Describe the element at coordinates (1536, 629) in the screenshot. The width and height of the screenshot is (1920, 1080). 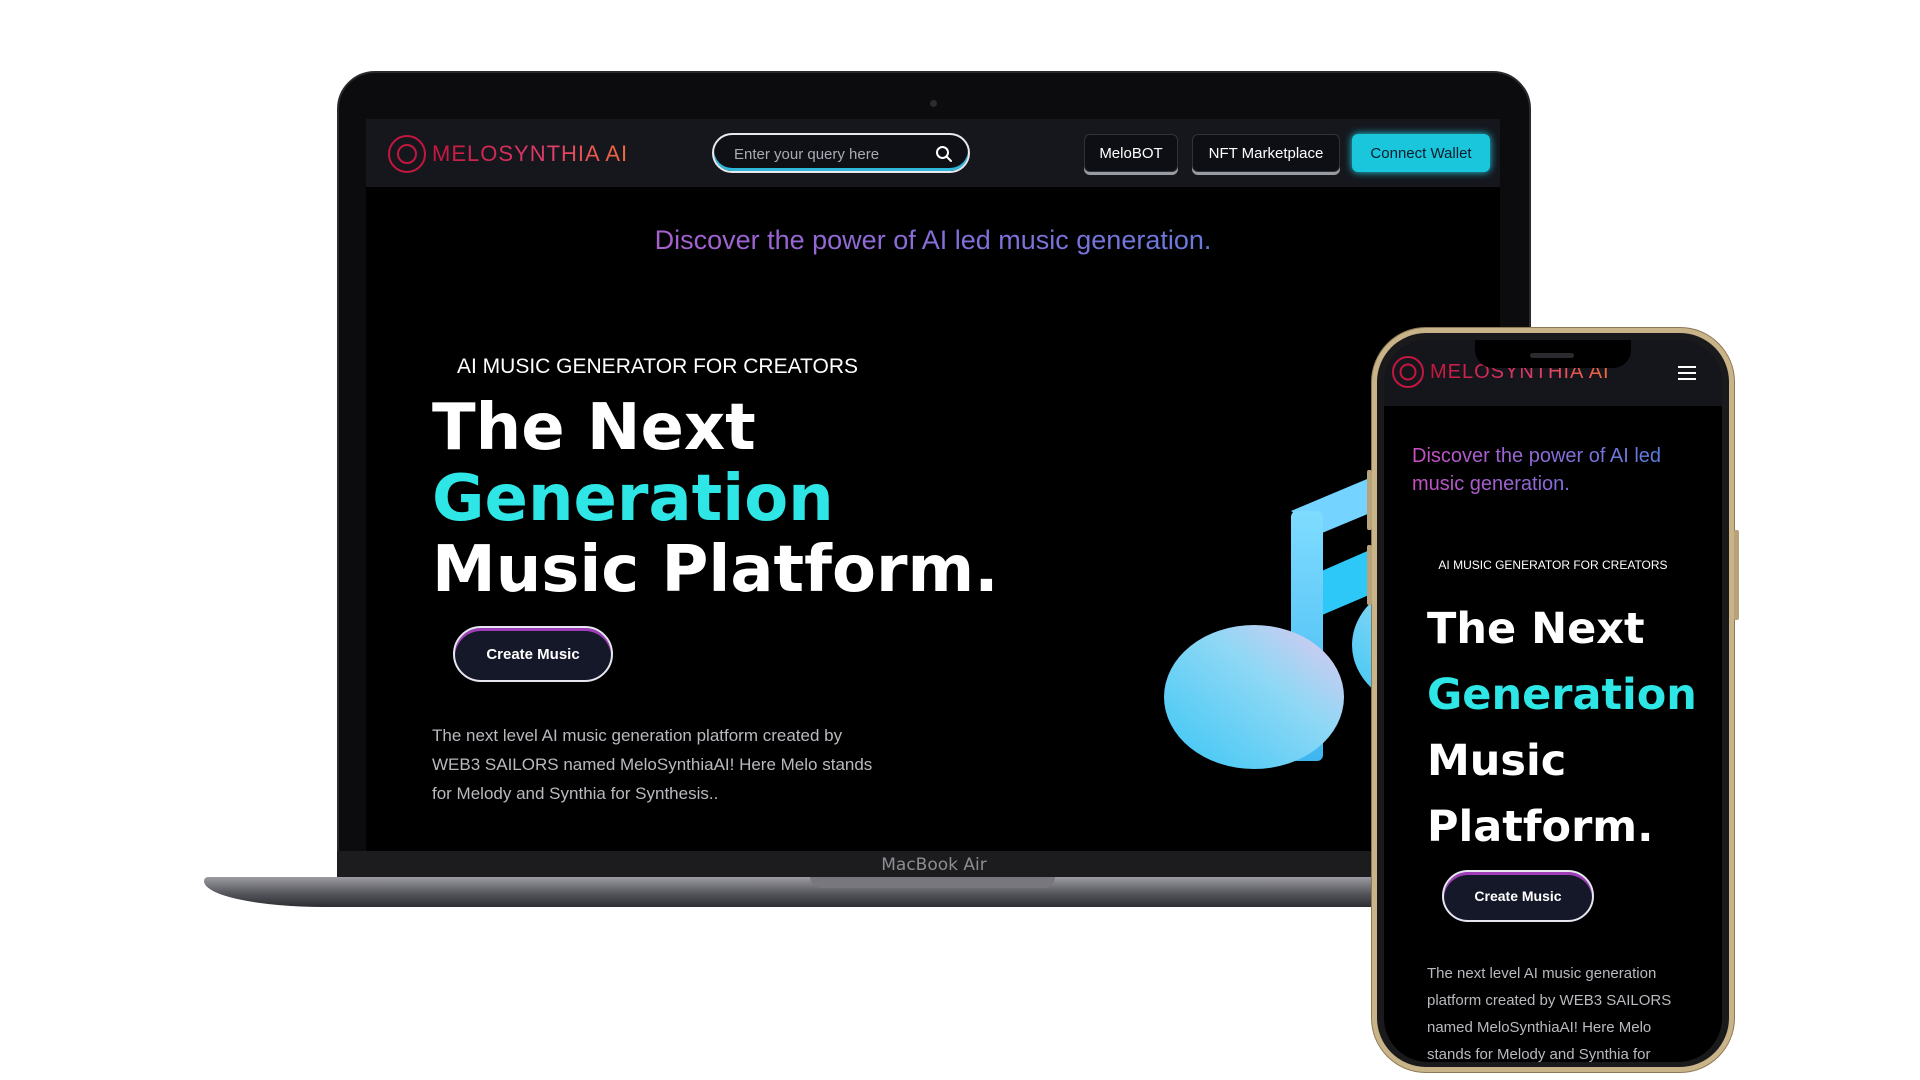
I see `phone-title-line-1: The Next` at that location.